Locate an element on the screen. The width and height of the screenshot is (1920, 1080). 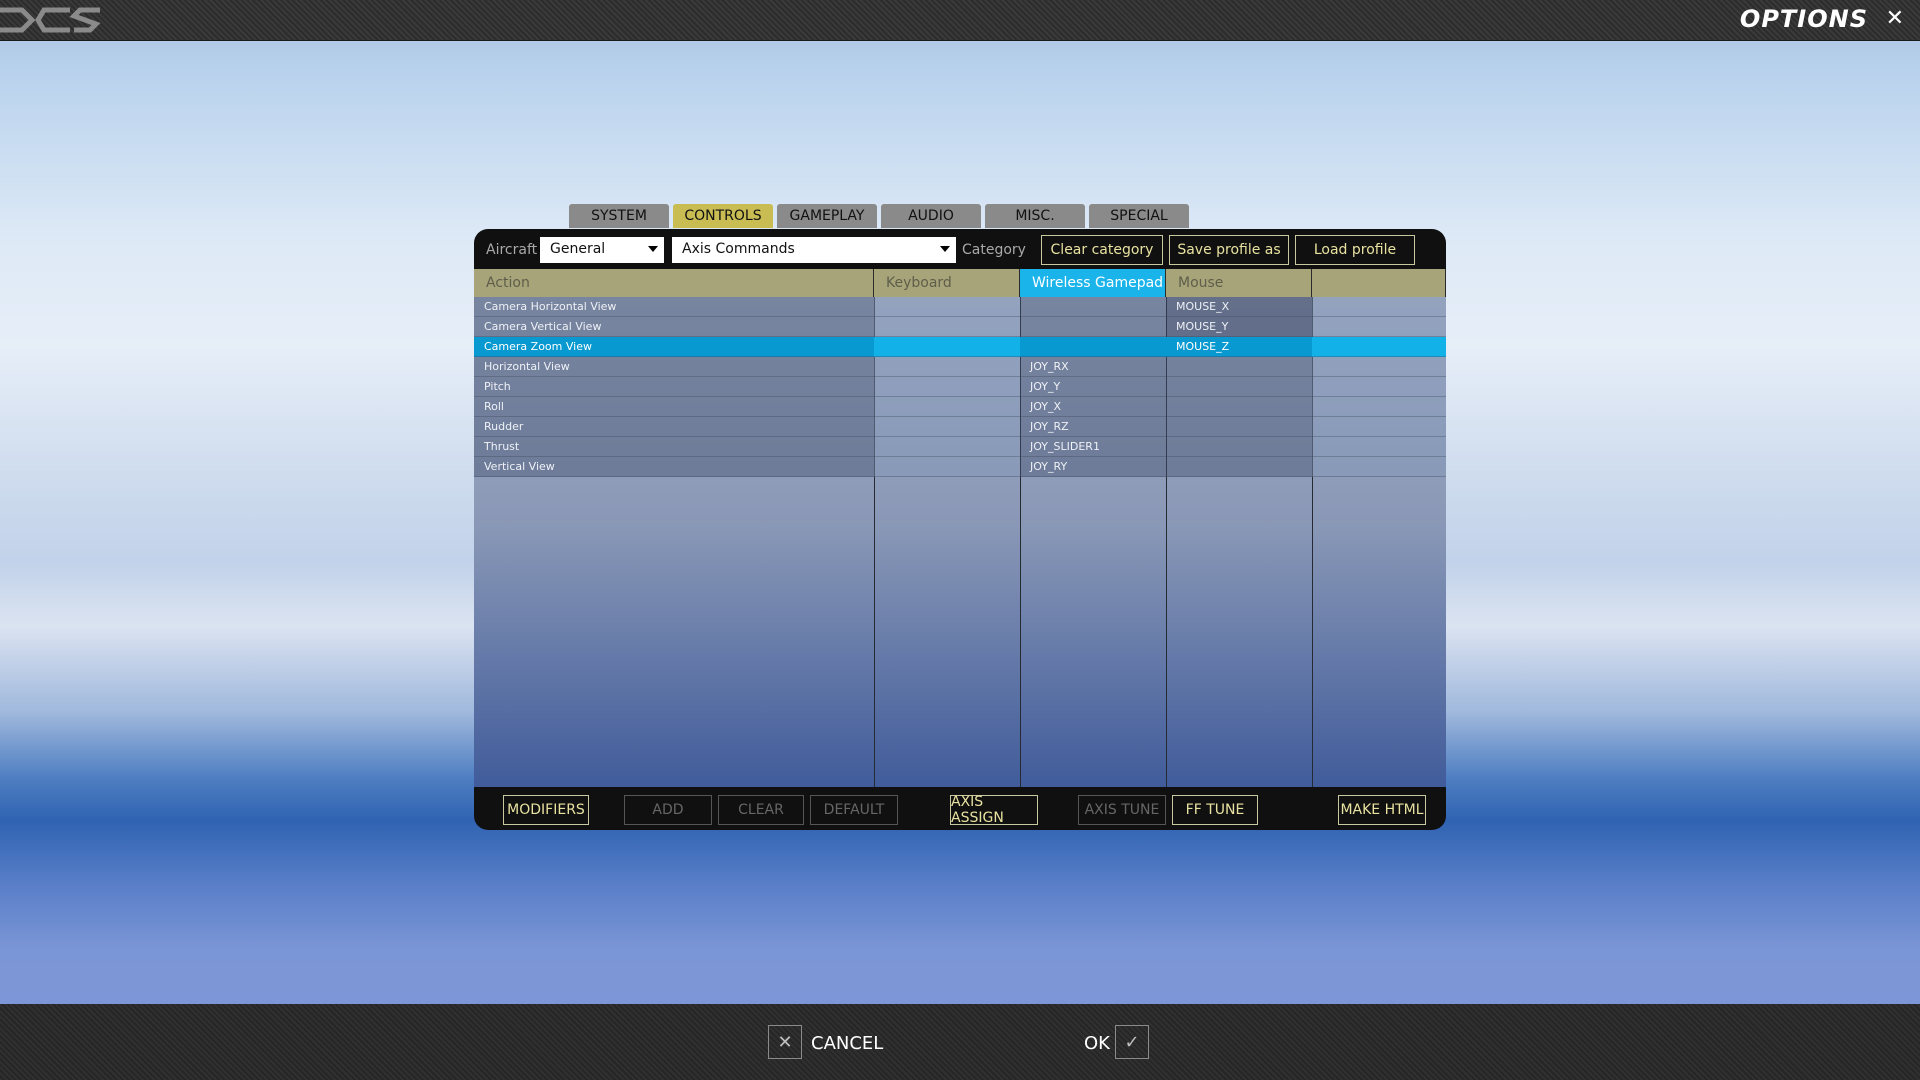
tab-audio: AUDIO is located at coordinates (931, 216).